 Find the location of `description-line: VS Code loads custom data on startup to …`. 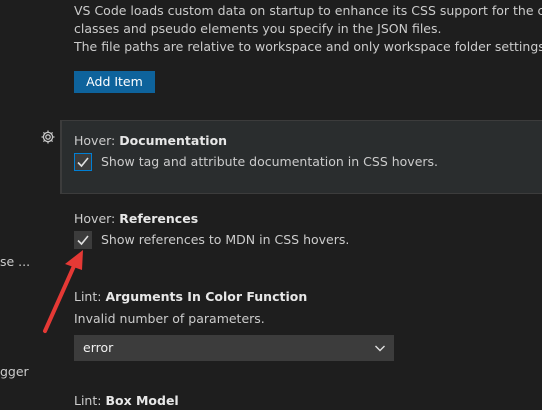

description-line: VS Code loads custom data on startup to … is located at coordinates (308, 10).